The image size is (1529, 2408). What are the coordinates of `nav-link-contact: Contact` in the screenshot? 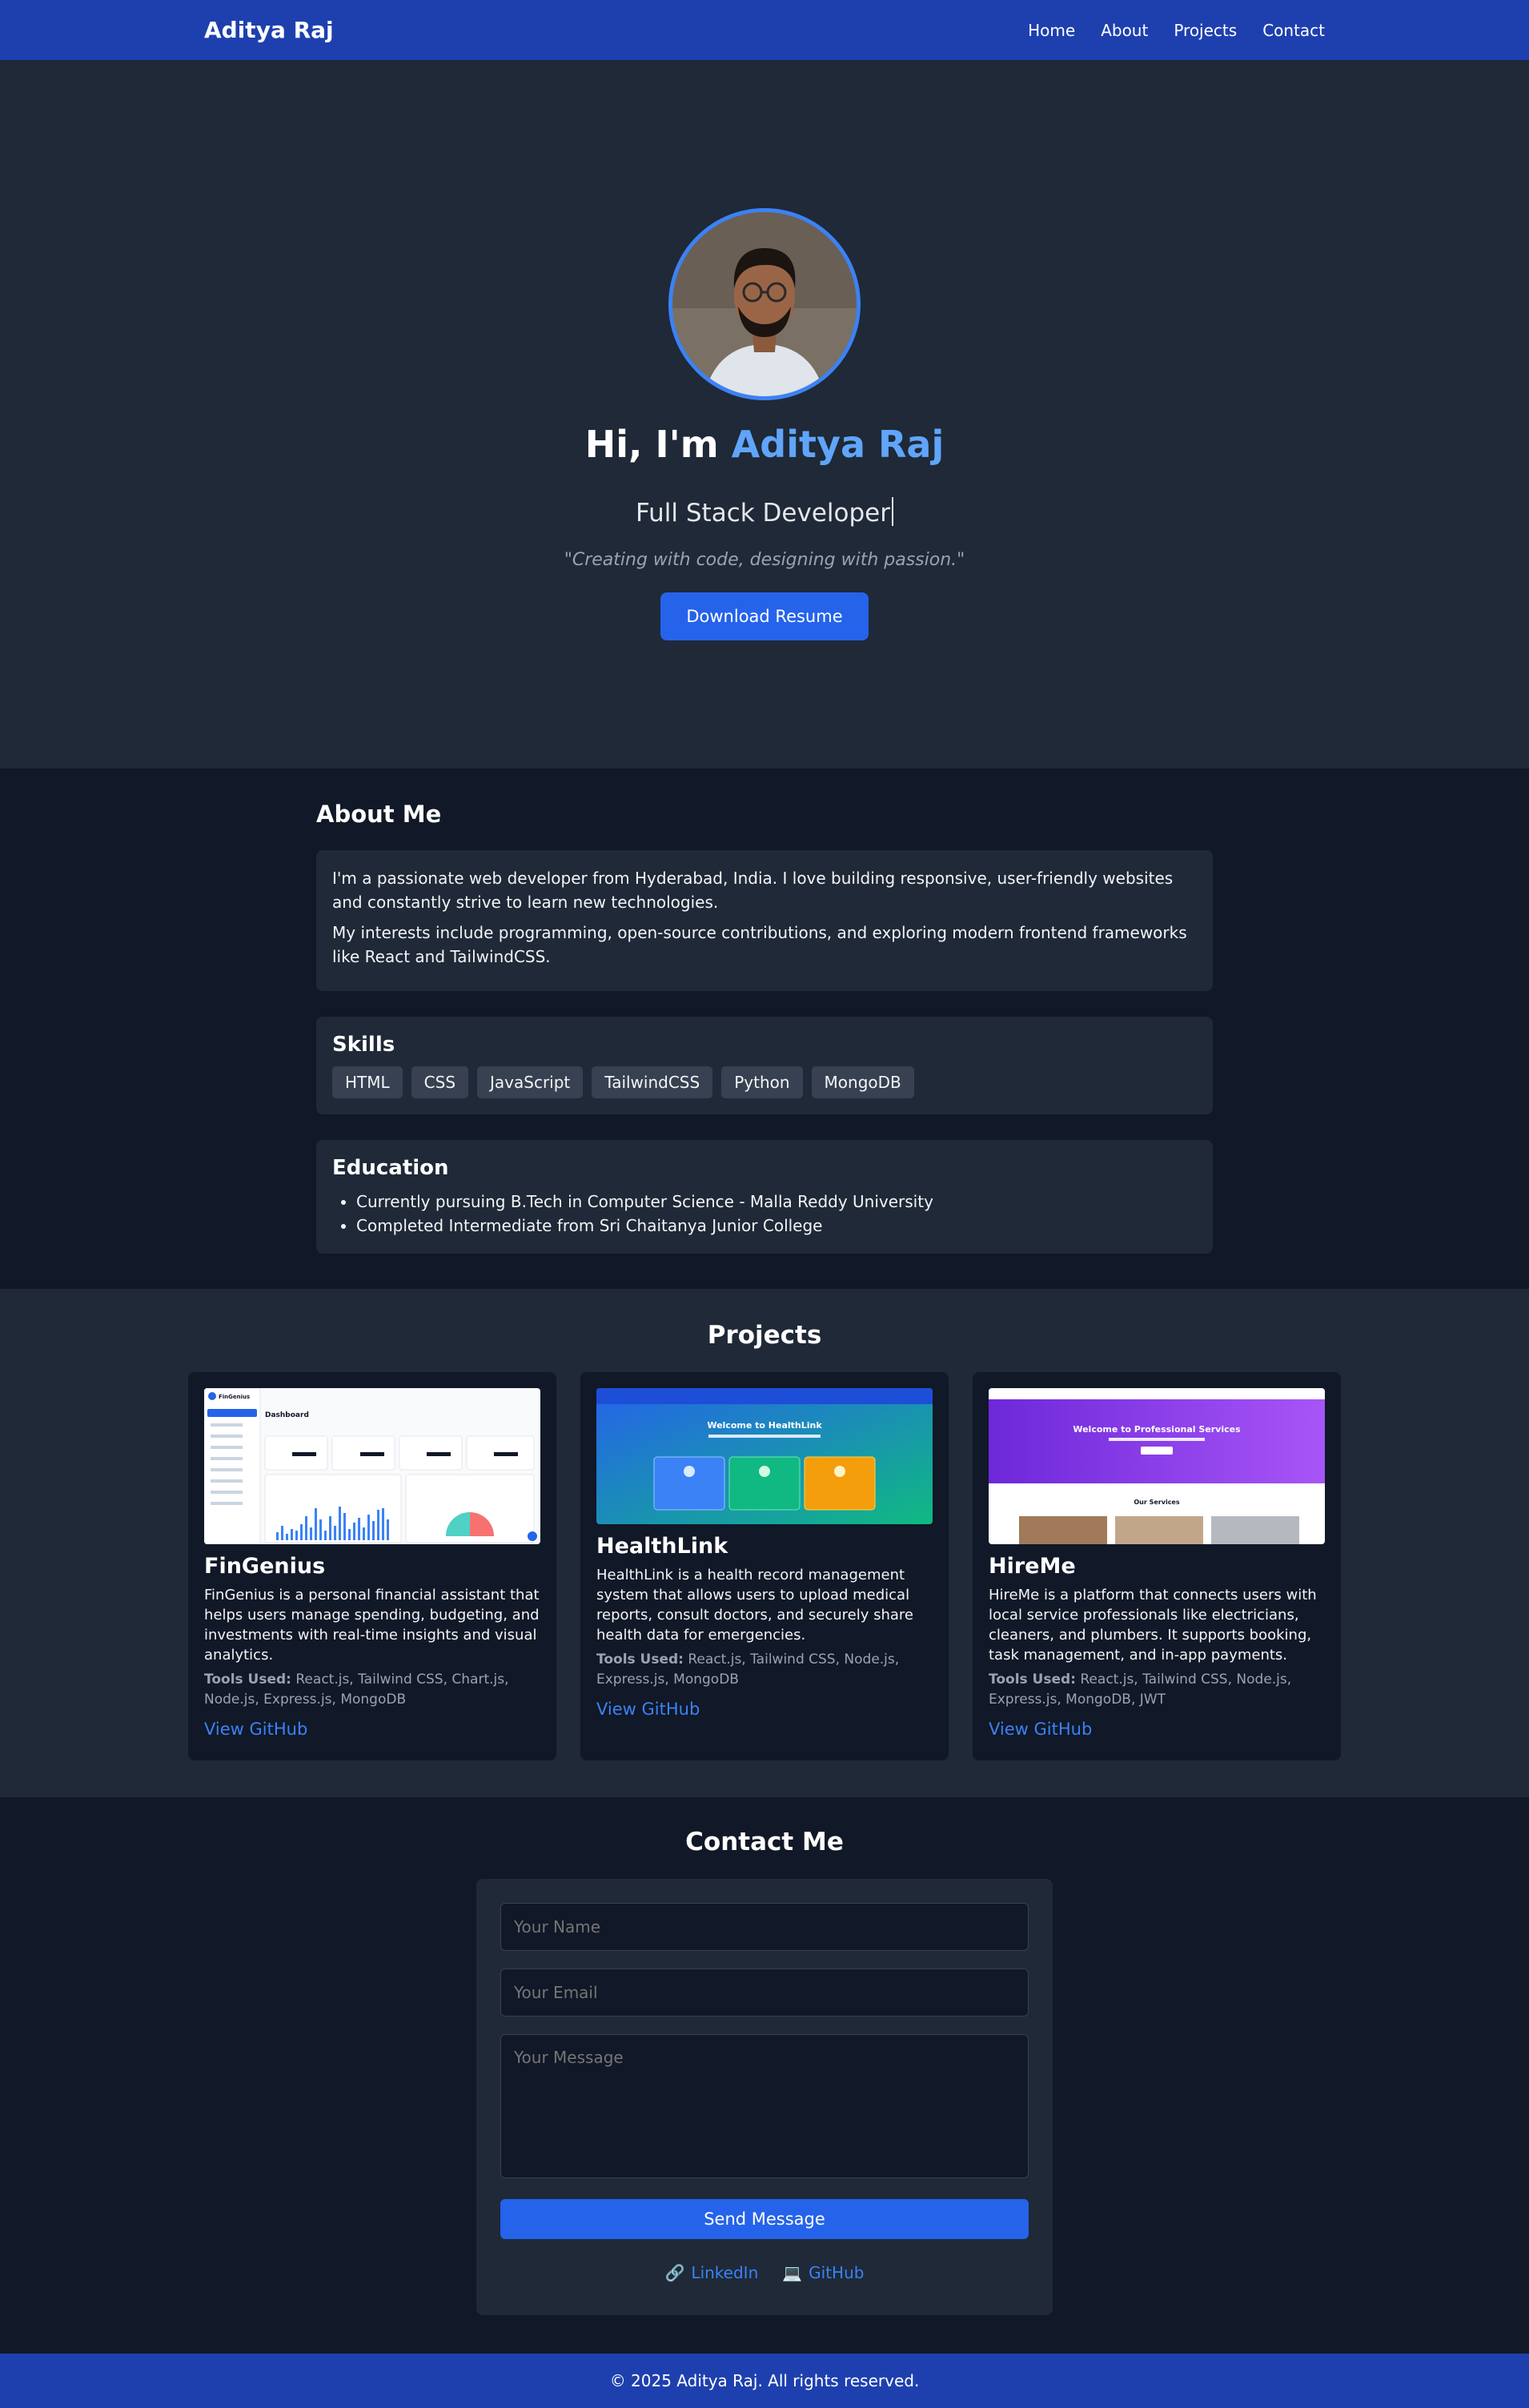 It's located at (1293, 30).